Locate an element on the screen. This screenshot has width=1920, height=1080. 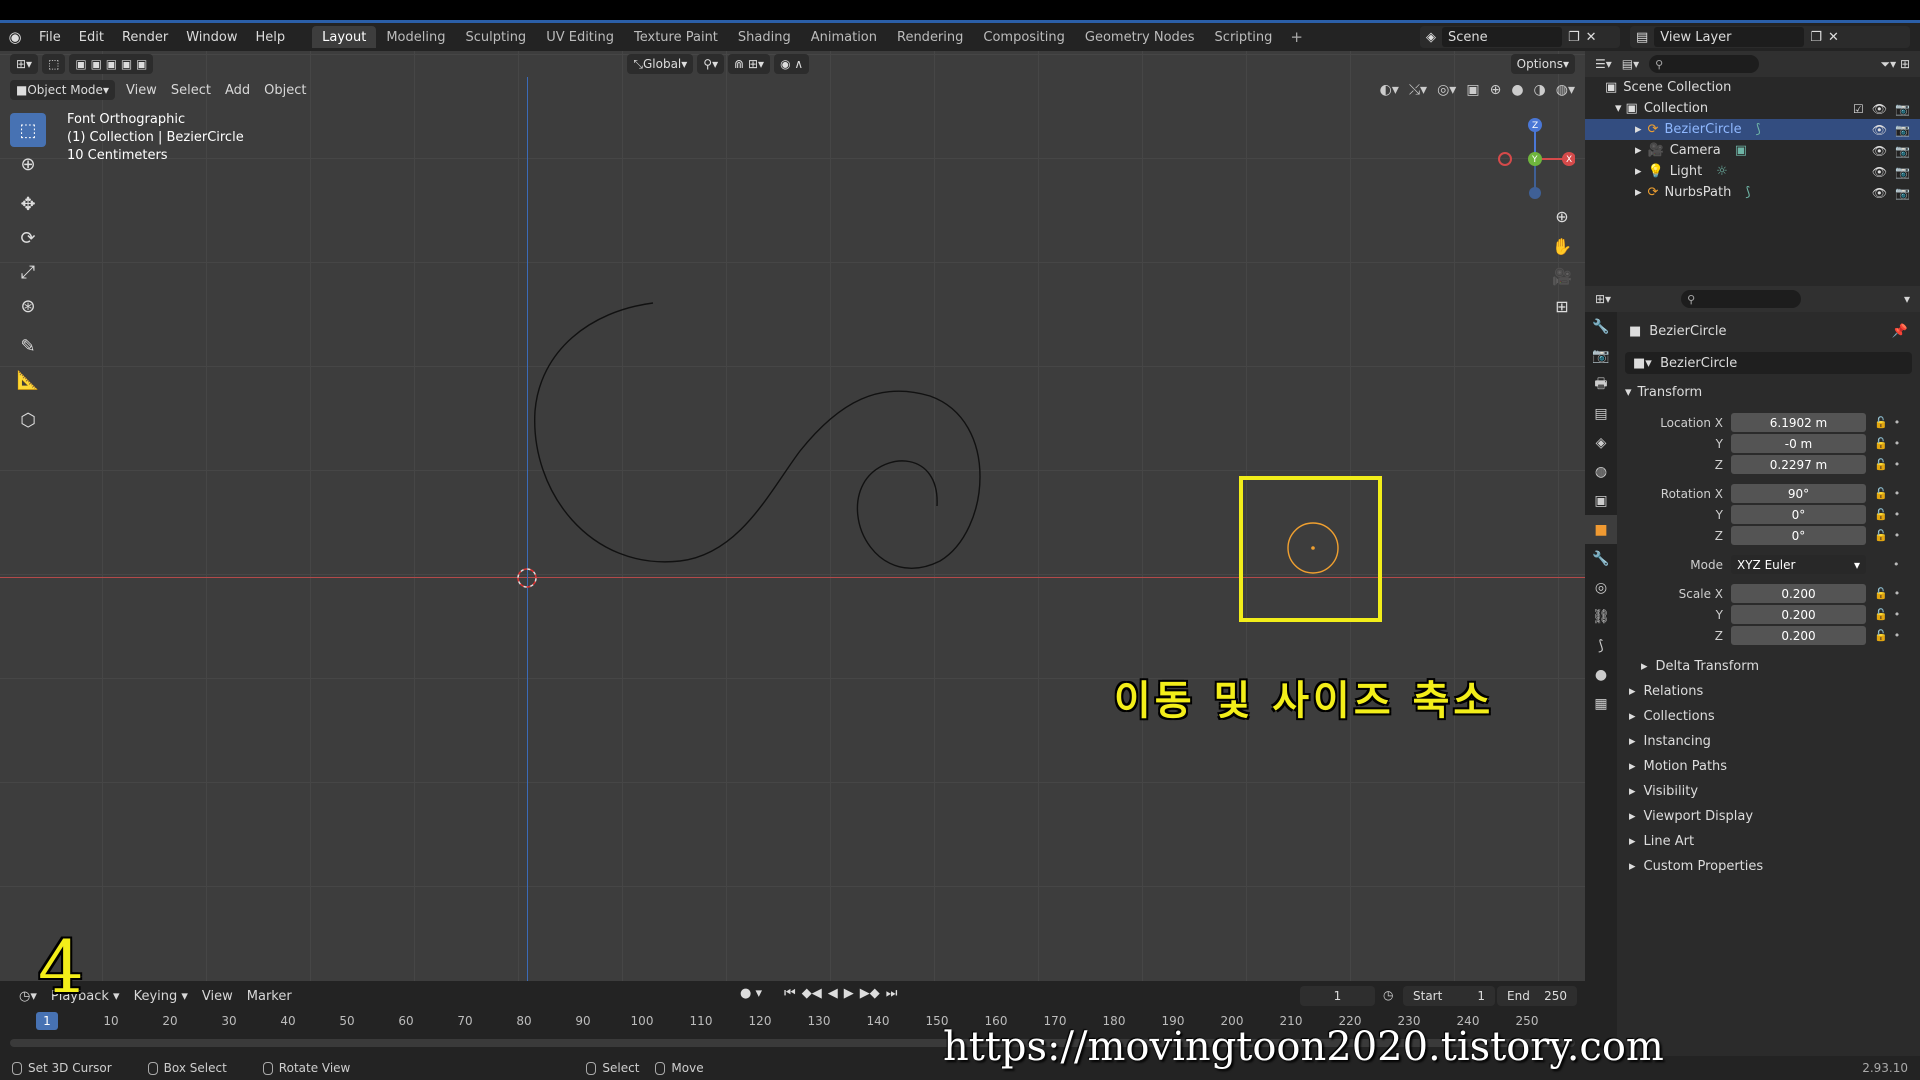
physics-tab-icon: ◎ is located at coordinates (1601, 587).